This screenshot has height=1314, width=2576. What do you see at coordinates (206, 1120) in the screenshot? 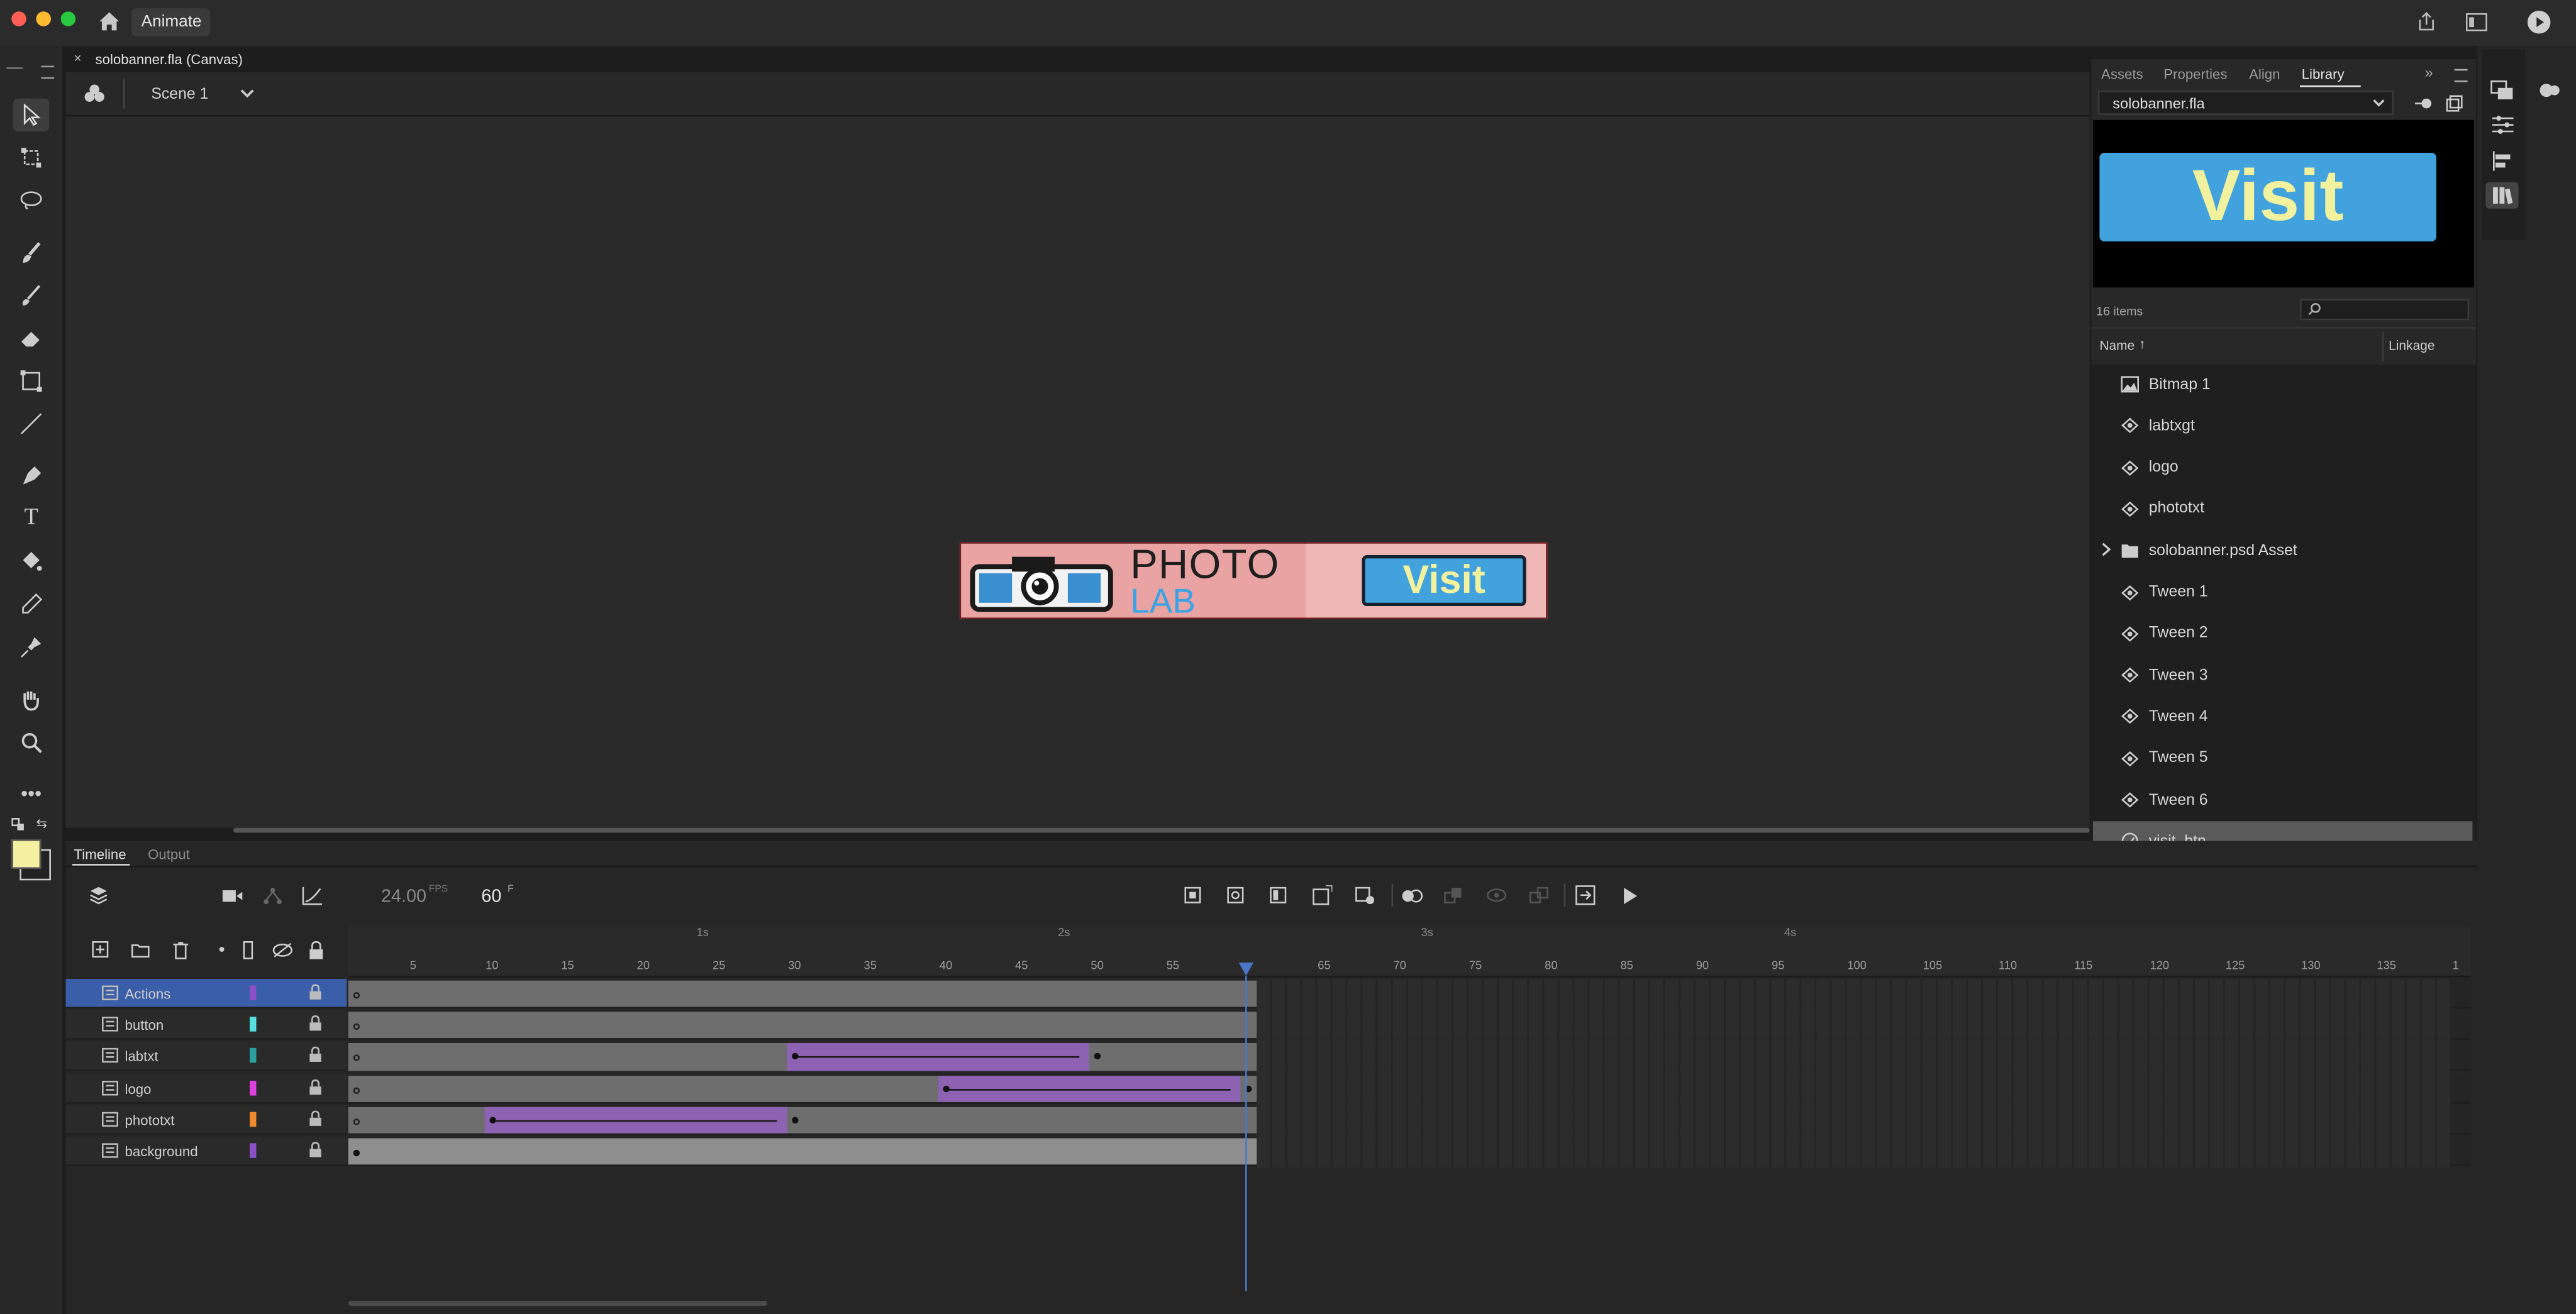
I see `layer-row: phototxt` at bounding box center [206, 1120].